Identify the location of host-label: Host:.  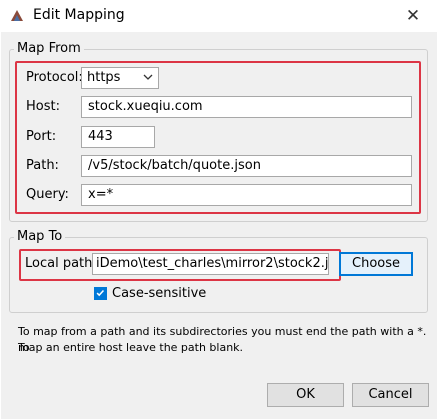
(43, 106).